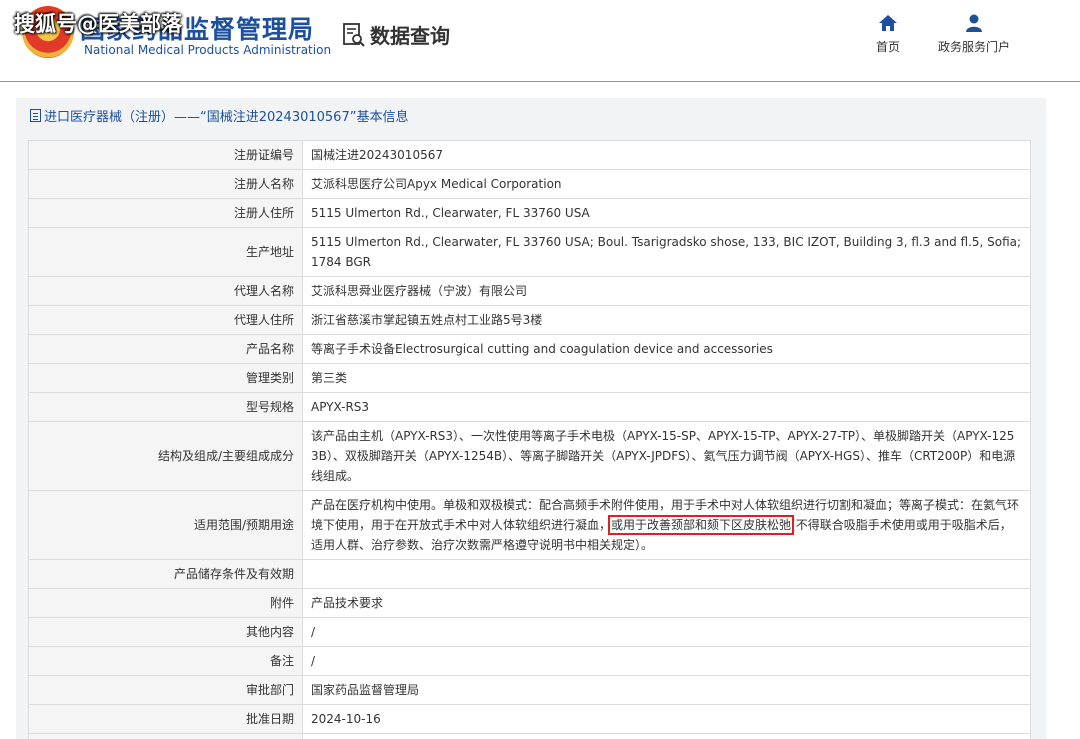  What do you see at coordinates (165, 407) in the screenshot?
I see `field-label: 型号规格` at bounding box center [165, 407].